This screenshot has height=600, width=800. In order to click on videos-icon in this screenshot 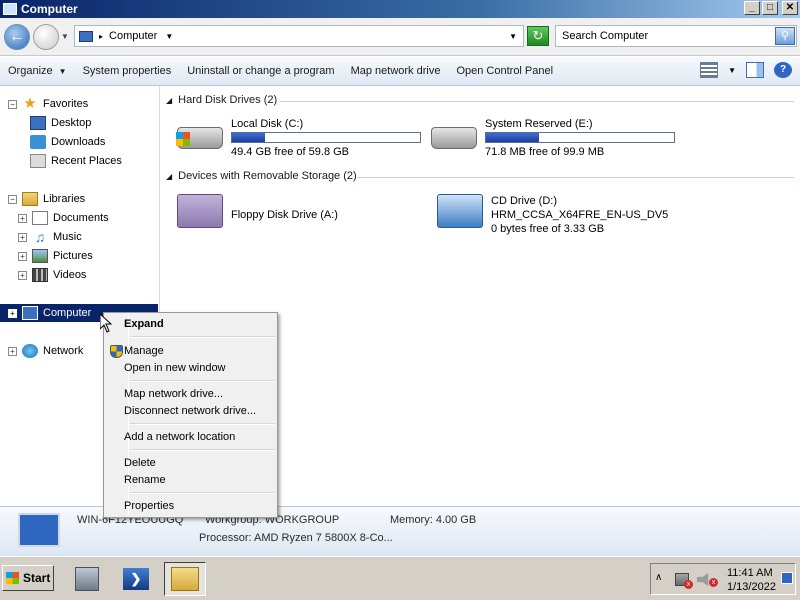, I will do `click(40, 275)`.